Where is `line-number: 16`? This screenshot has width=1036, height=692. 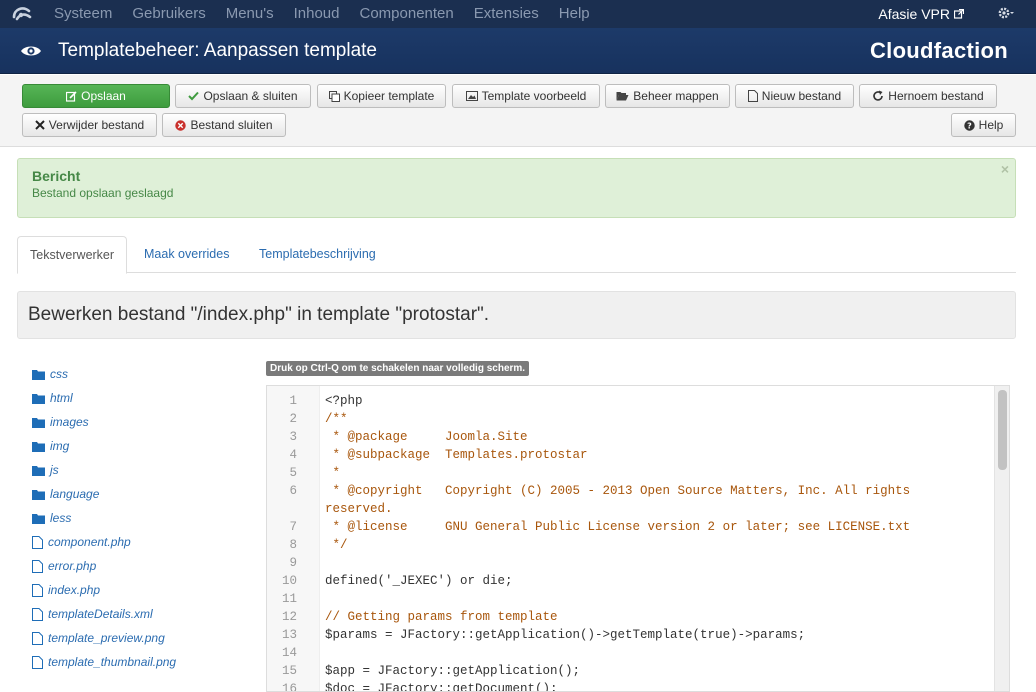 line-number: 16 is located at coordinates (289, 687).